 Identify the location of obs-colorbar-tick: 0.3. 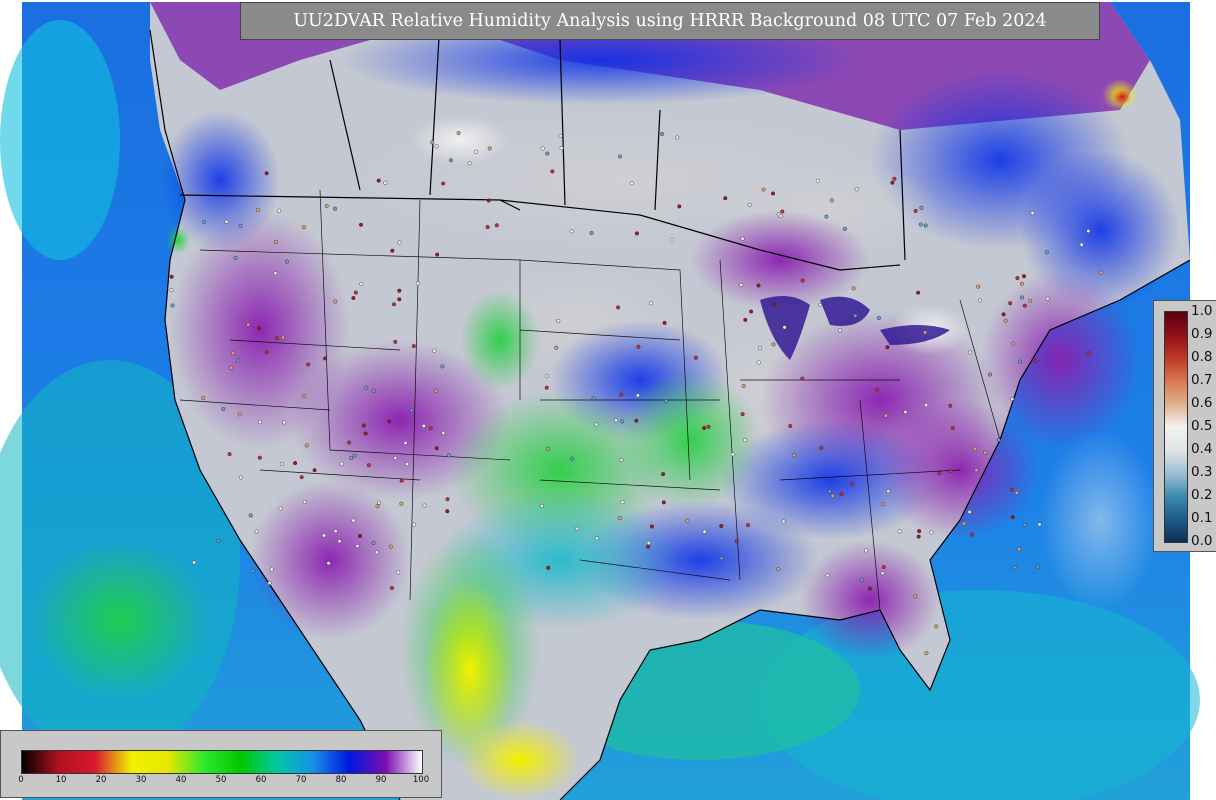
(1202, 472).